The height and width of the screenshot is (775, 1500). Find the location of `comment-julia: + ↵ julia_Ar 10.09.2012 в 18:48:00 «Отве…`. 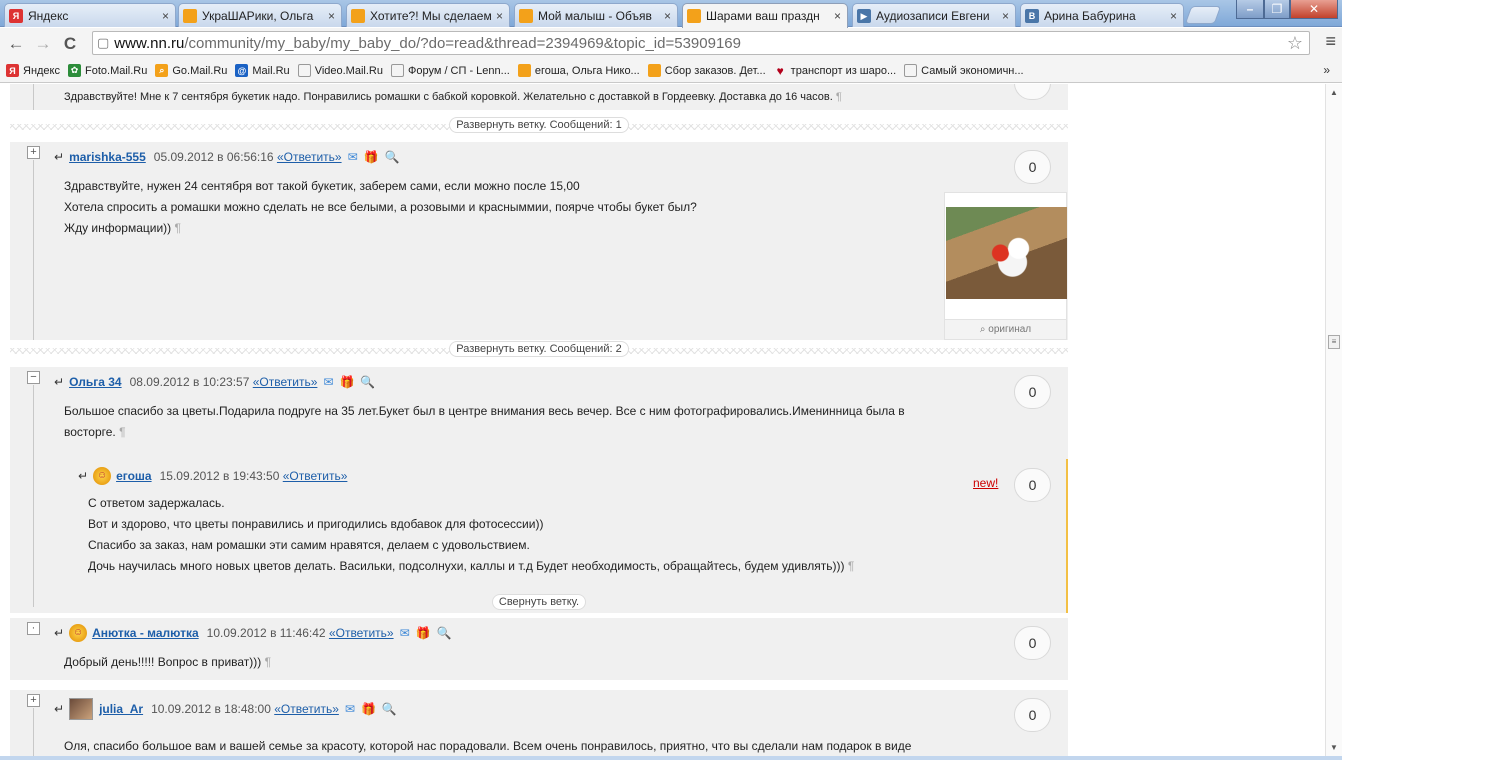

comment-julia: + ↵ julia_Ar 10.09.2012 в 18:48:00 «Отве… is located at coordinates (539, 723).